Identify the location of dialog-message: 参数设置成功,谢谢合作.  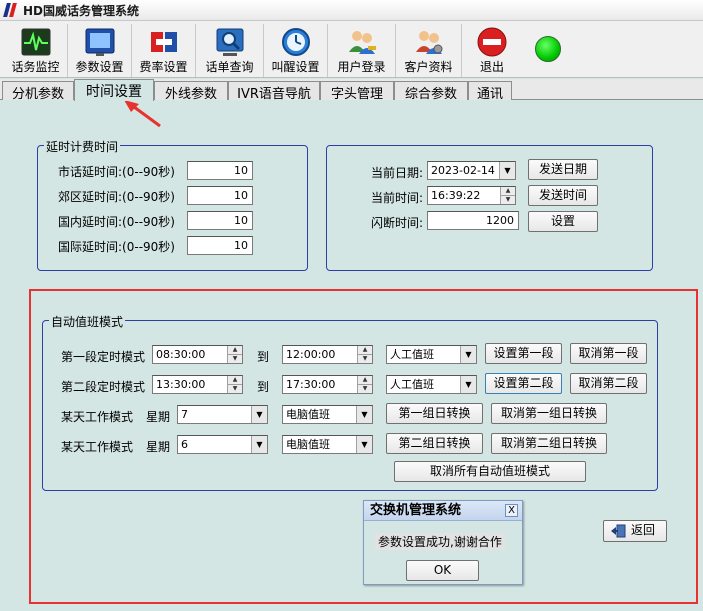
(440, 541).